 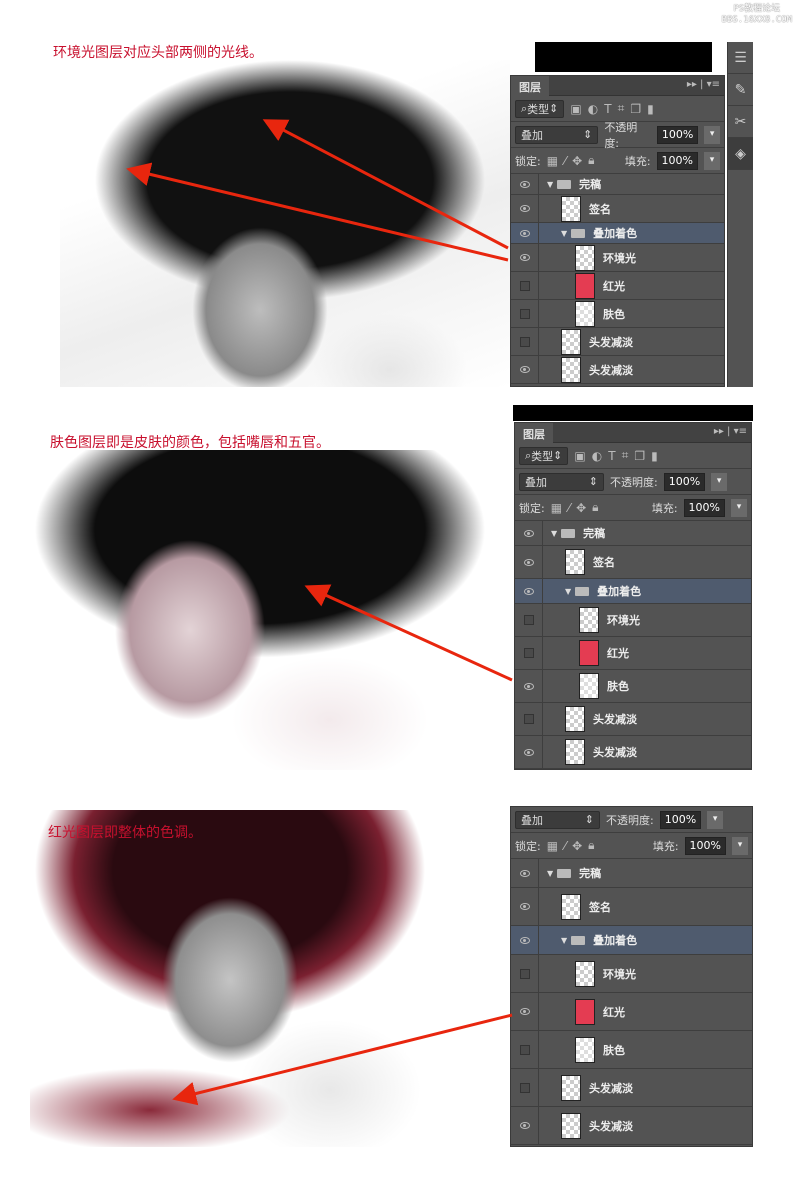 What do you see at coordinates (190, 443) in the screenshot?
I see `caption-2: 肤色图层即是皮肤的颜色，包括嘴唇和五官。` at bounding box center [190, 443].